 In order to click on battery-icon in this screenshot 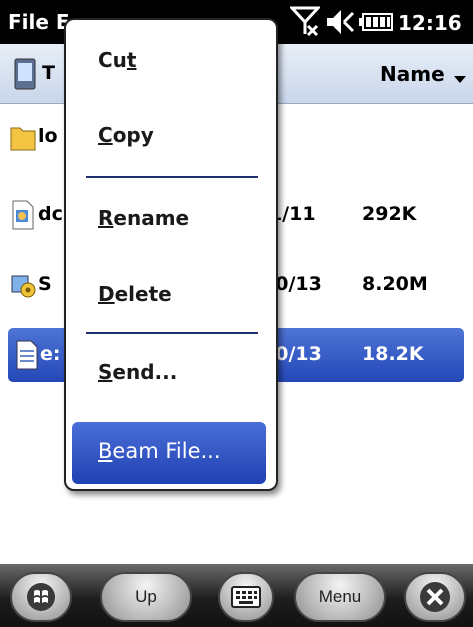, I will do `click(376, 22)`.